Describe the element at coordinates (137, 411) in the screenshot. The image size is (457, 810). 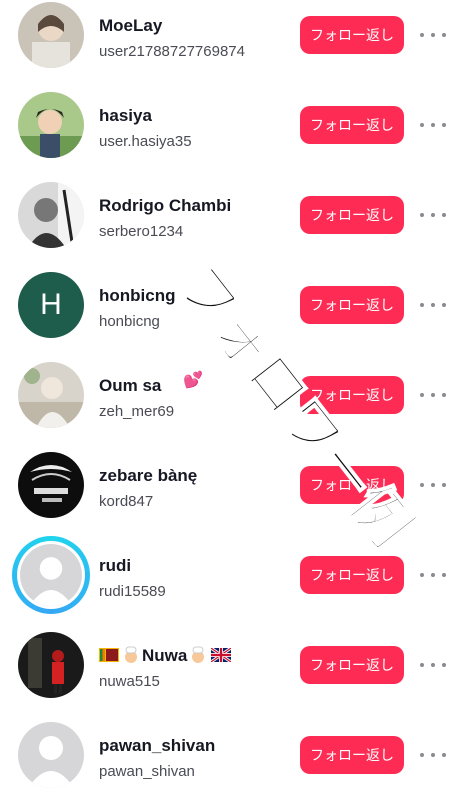
I see `user-handle: zeh_mer69` at that location.